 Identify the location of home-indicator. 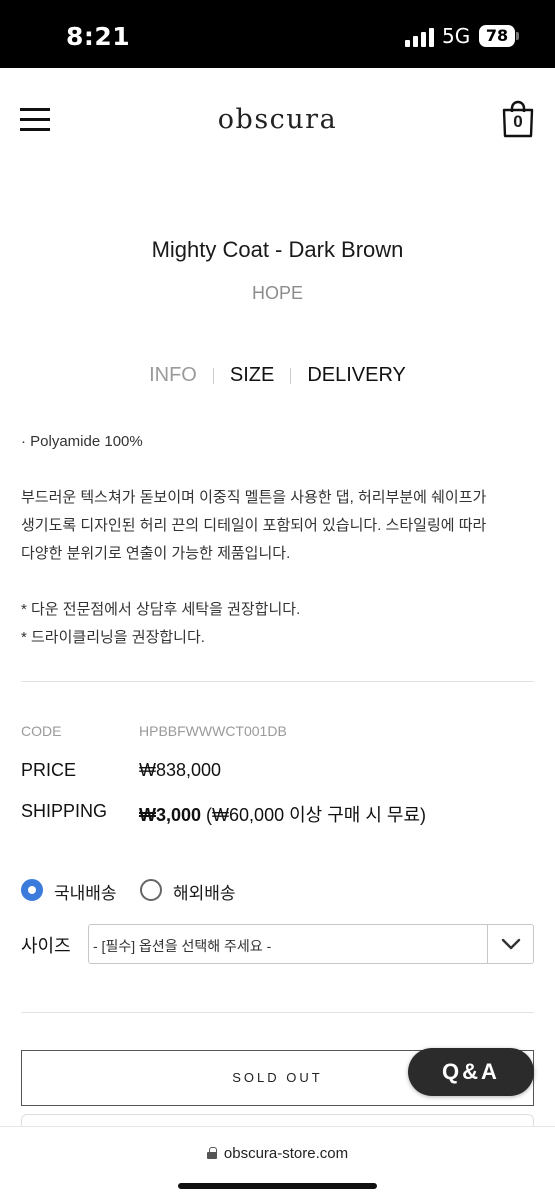
(277, 1186).